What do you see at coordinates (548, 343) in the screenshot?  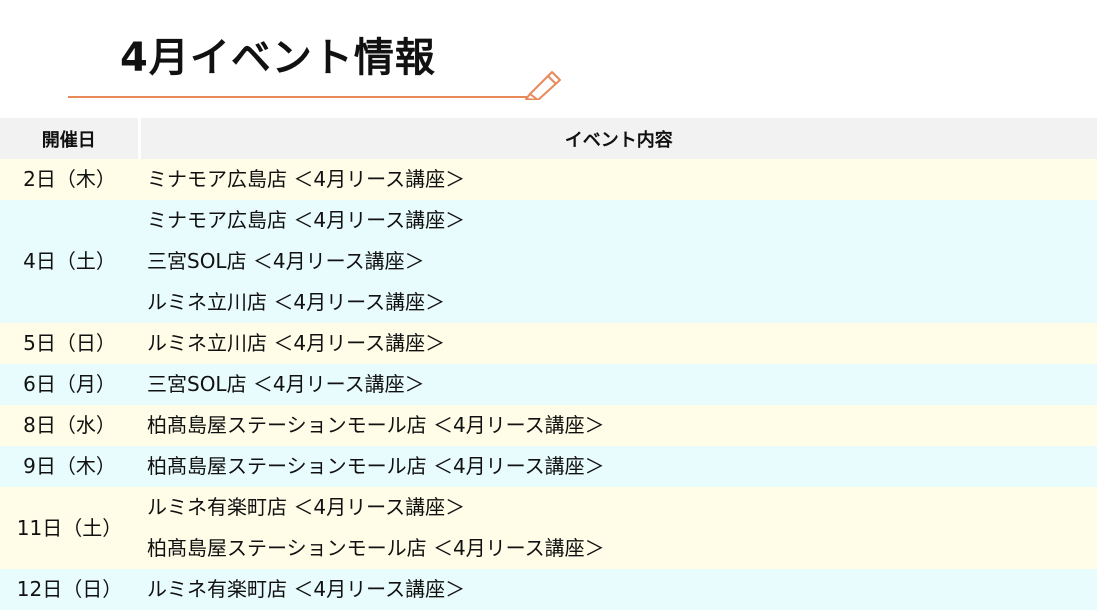 I see `table-row: 5日（日） ルミネ立川店 ＜4月リース講座＞` at bounding box center [548, 343].